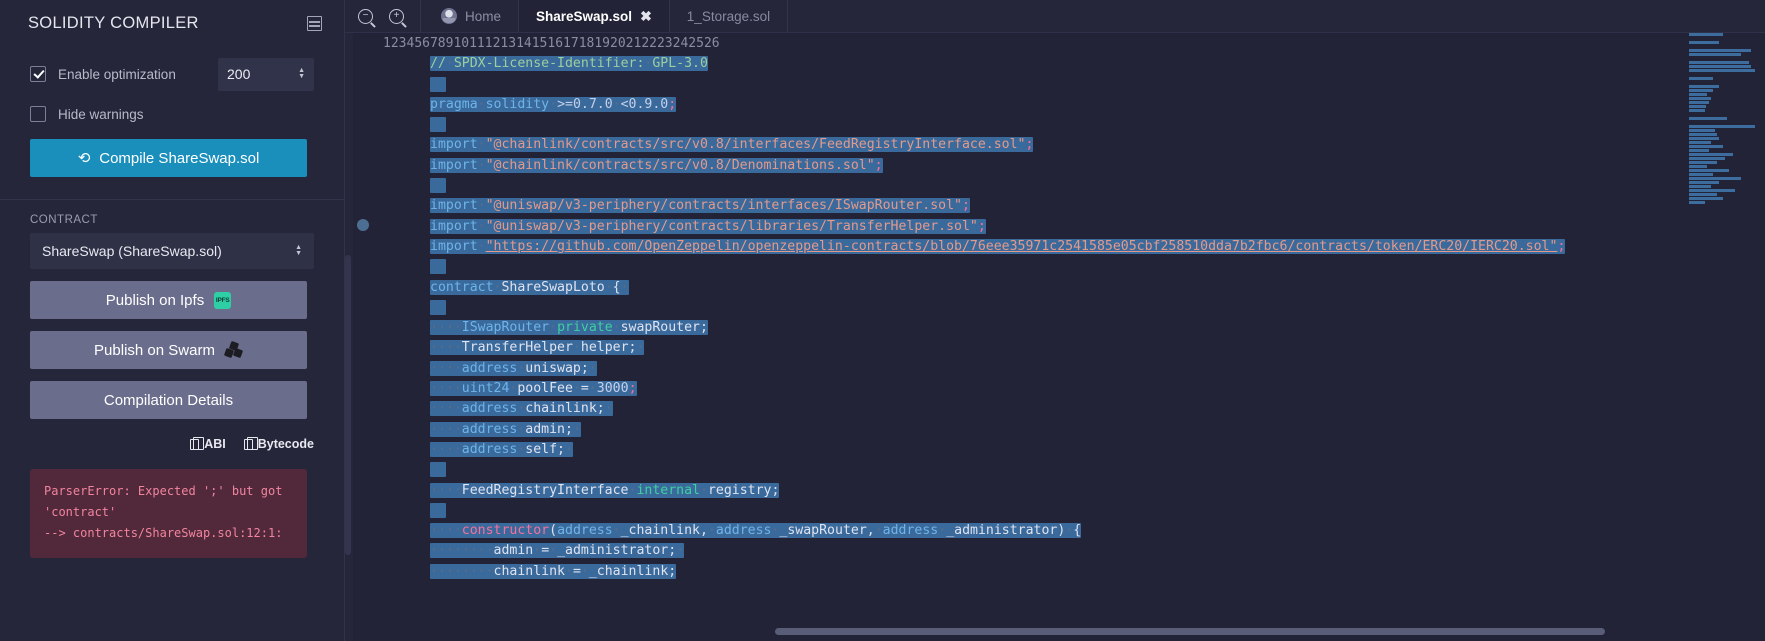 The width and height of the screenshot is (1765, 641). I want to click on panel-scroll-track, so click(348, 405).